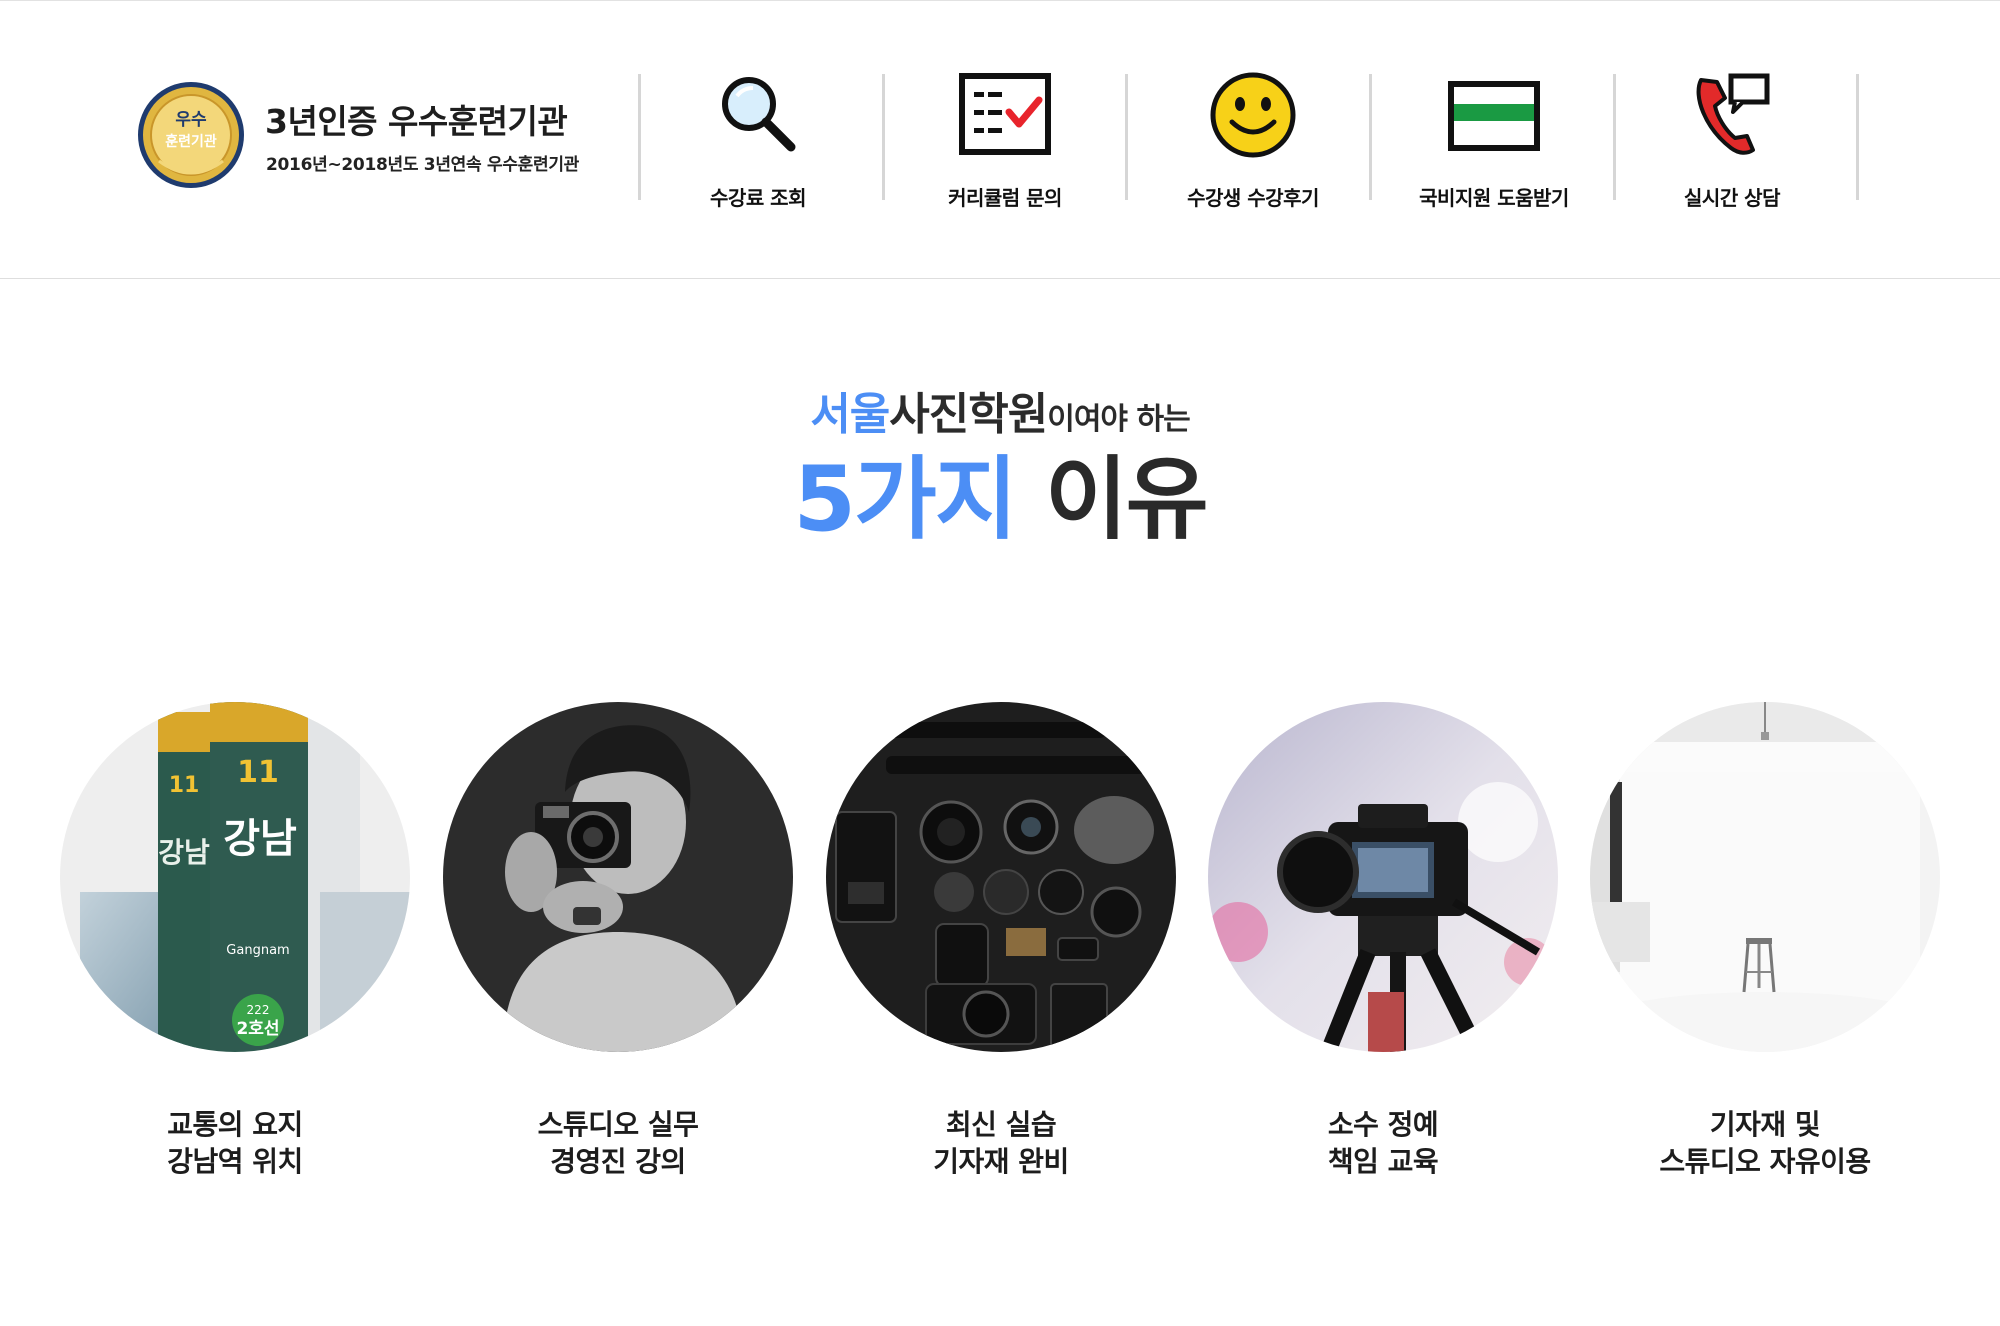  Describe the element at coordinates (1005, 114) in the screenshot. I see `checklist-icon` at that location.